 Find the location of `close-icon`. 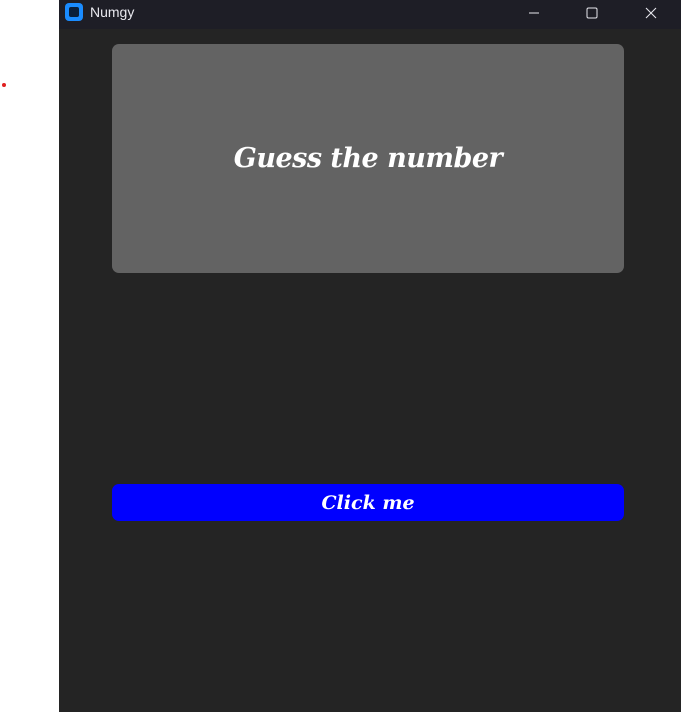

close-icon is located at coordinates (651, 13).